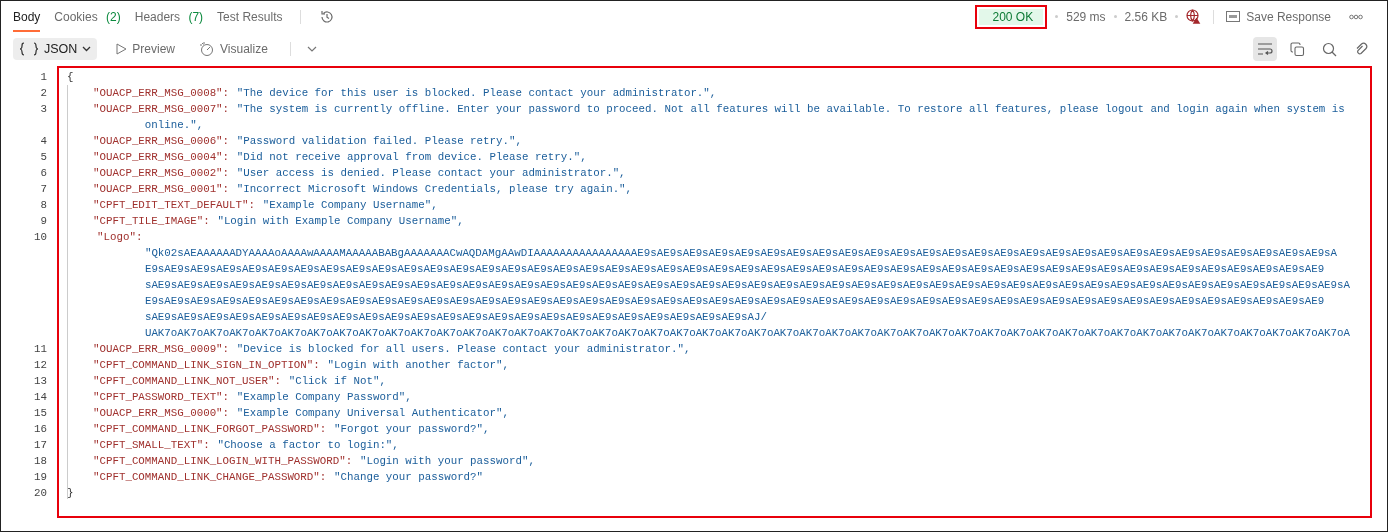  What do you see at coordinates (1194, 16) in the screenshot?
I see `globe-warning-icon` at bounding box center [1194, 16].